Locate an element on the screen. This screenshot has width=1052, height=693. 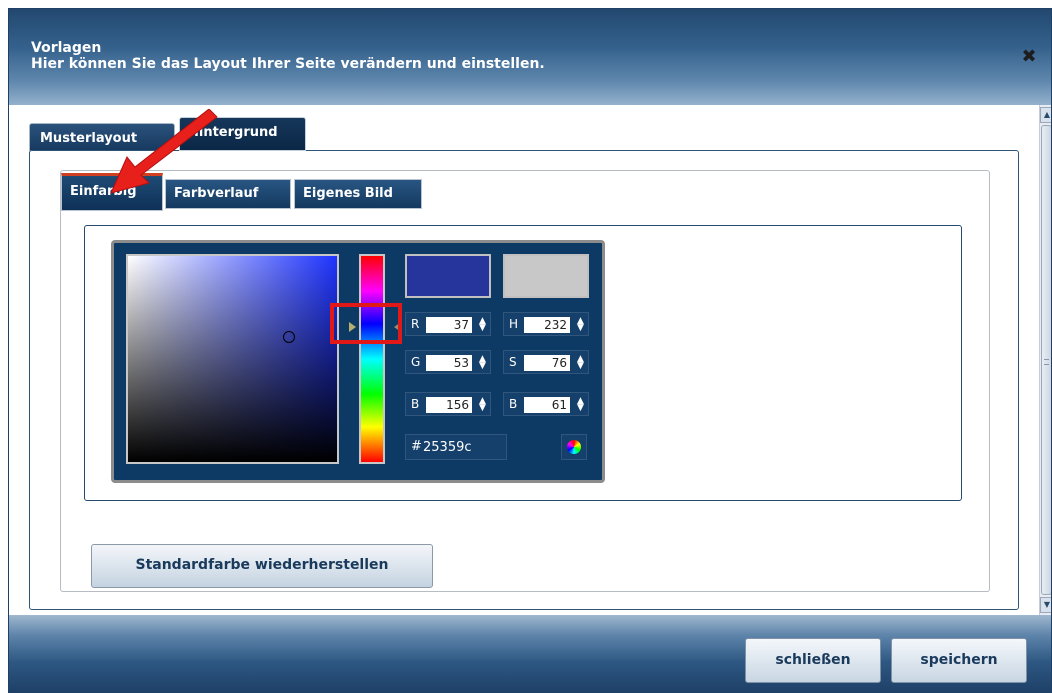
current-color-swatch is located at coordinates (546, 276).